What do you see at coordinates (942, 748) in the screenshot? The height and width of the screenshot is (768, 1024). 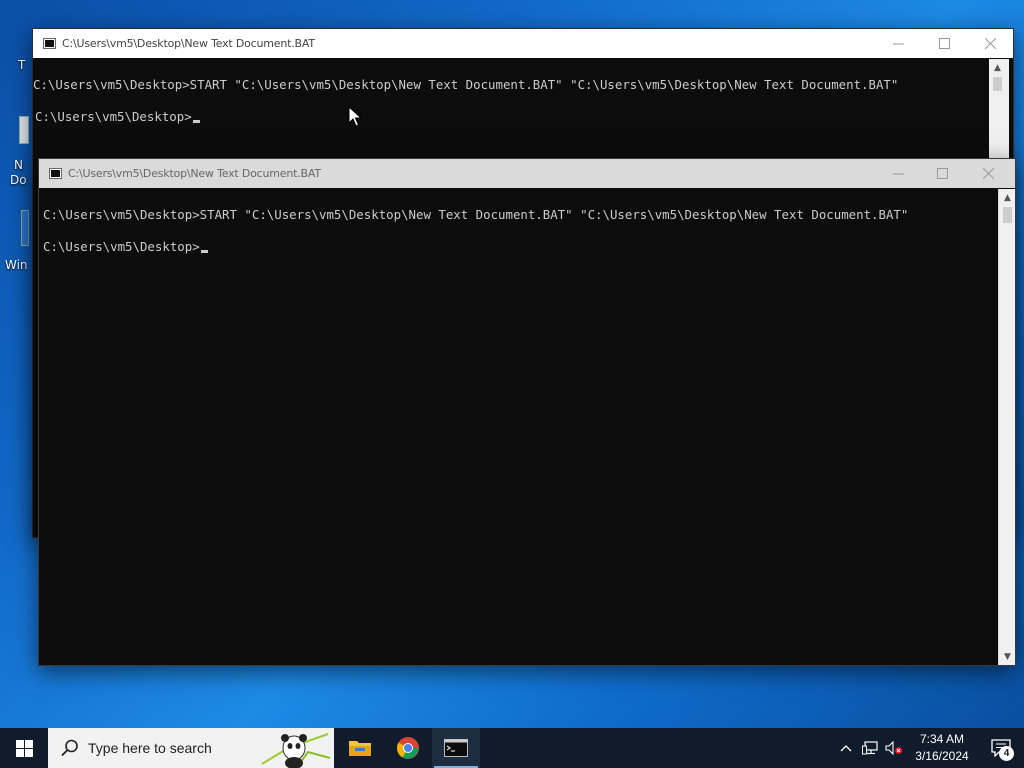 I see `taskbar-clock: 7:34 AM 3/16/2024` at bounding box center [942, 748].